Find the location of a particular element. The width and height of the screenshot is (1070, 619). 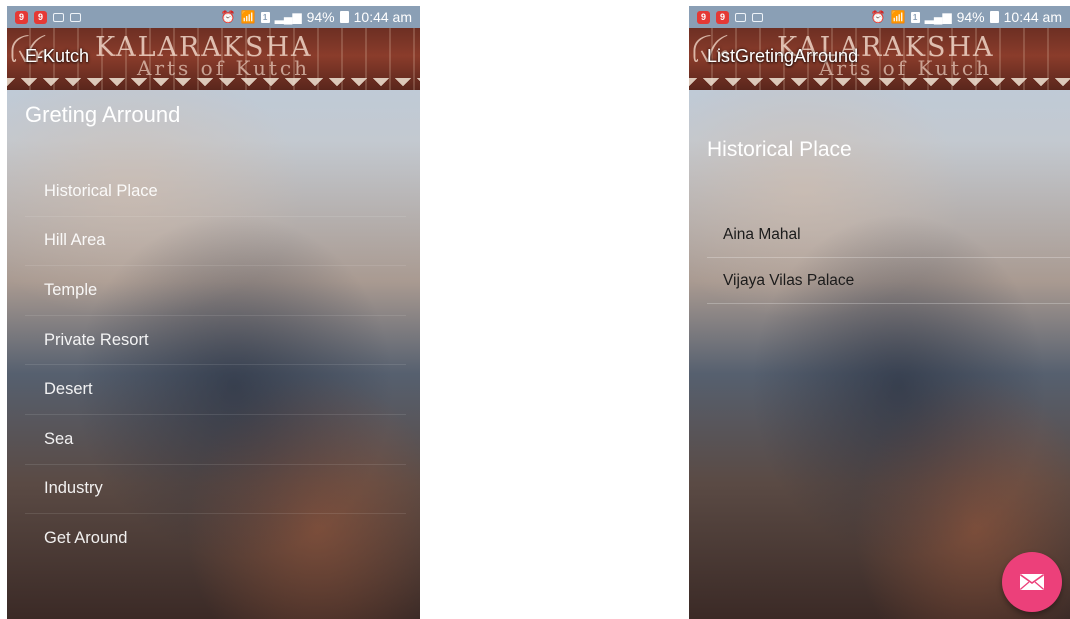

place-list: Aina Mahal Vijaya Vilas Palace is located at coordinates (888, 258).